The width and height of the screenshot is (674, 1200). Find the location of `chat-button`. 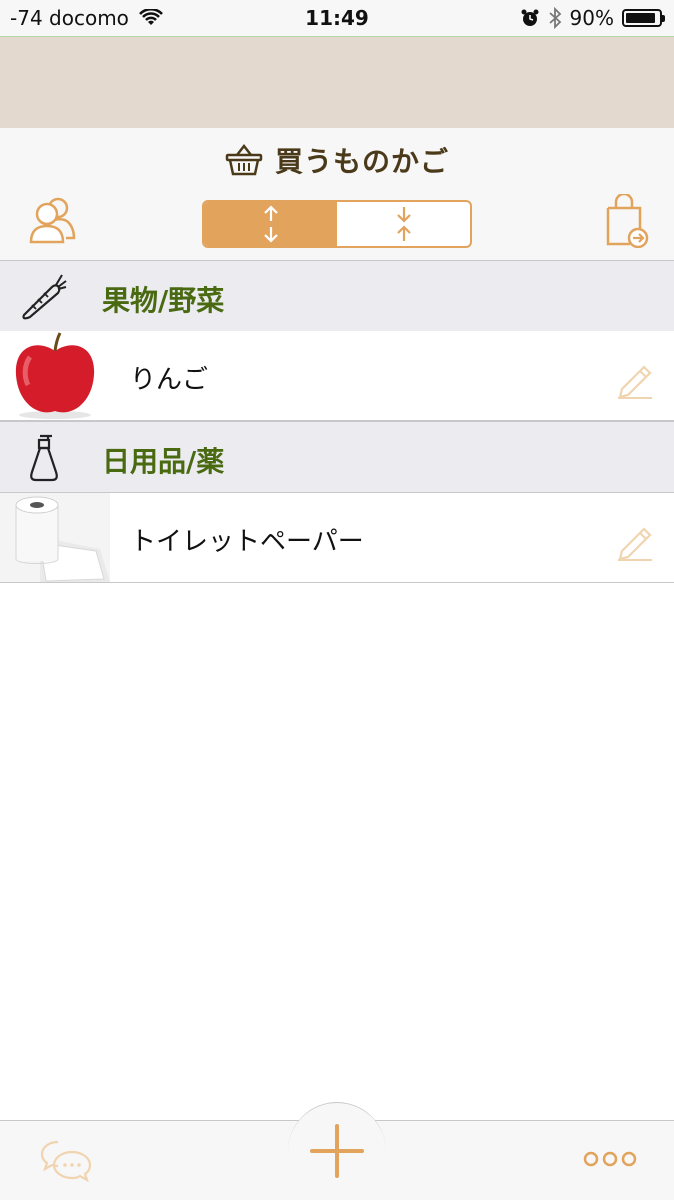

chat-button is located at coordinates (66, 1160).